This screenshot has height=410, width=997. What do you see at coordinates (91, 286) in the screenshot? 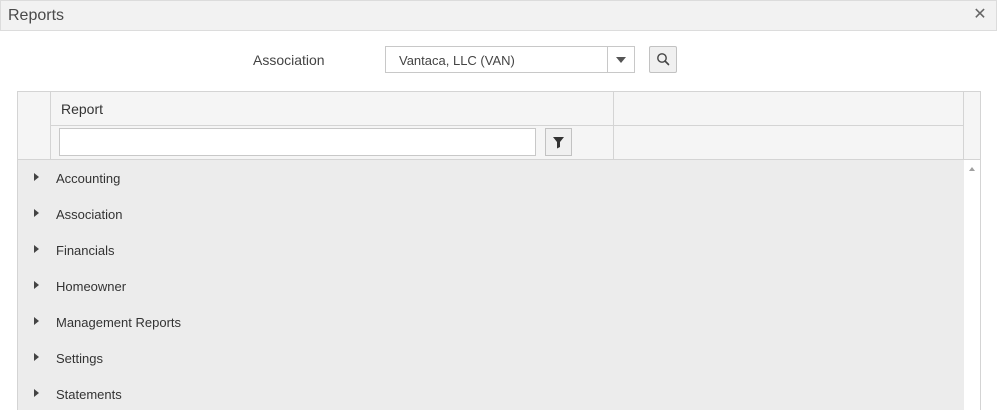
I see `report-group-label: Homeowner` at bounding box center [91, 286].